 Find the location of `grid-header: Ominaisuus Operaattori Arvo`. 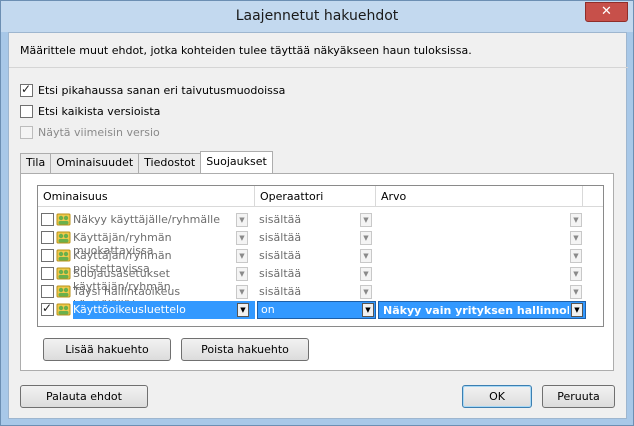

grid-header: Ominaisuus Operaattori Arvo is located at coordinates (320, 196).